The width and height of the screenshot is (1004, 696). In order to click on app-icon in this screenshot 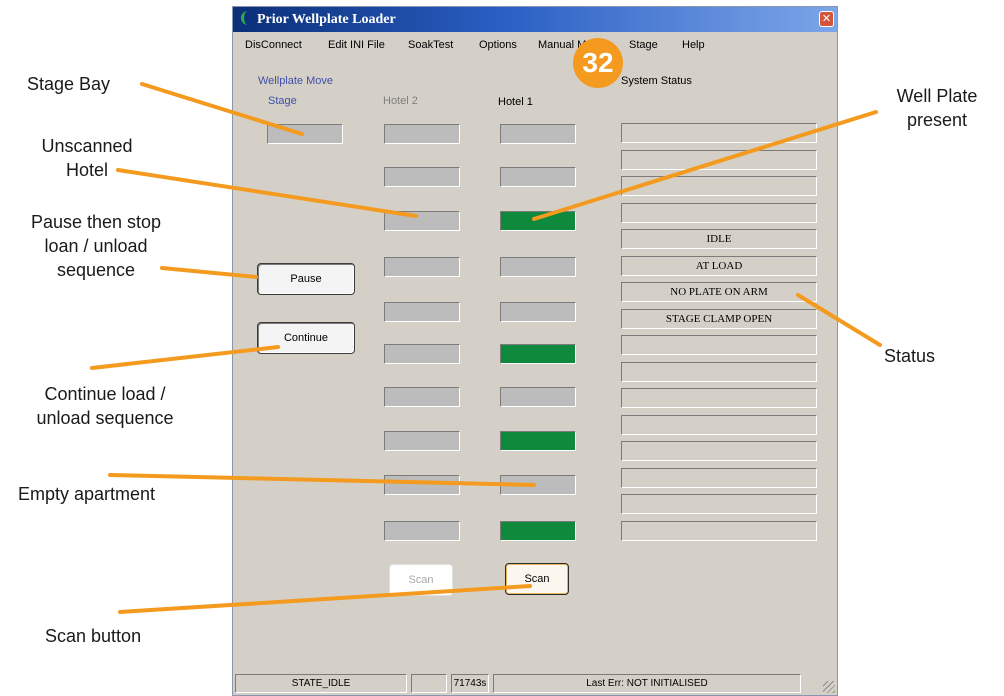, I will do `click(247, 18)`.